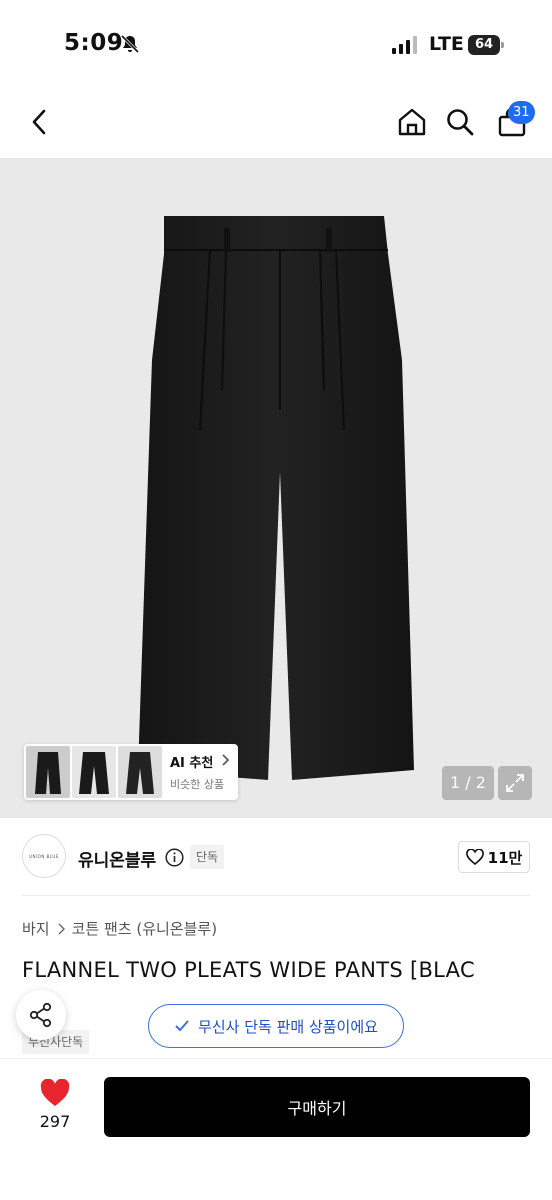 The image size is (552, 1200). I want to click on bell-muted-icon, so click(130, 44).